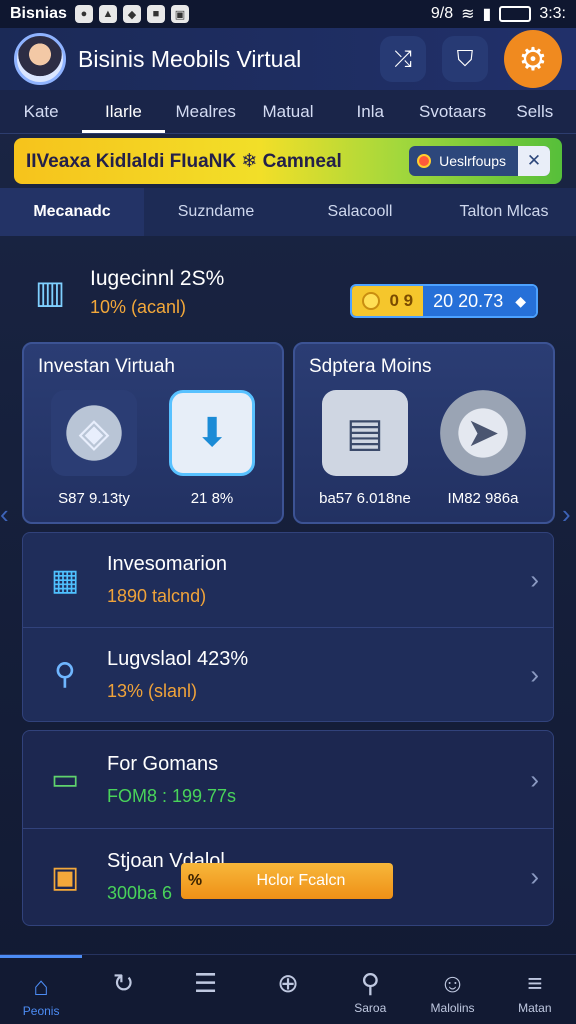 This screenshot has width=576, height=1024. What do you see at coordinates (38, 13) in the screenshot?
I see `status-app-name: Bisnias` at bounding box center [38, 13].